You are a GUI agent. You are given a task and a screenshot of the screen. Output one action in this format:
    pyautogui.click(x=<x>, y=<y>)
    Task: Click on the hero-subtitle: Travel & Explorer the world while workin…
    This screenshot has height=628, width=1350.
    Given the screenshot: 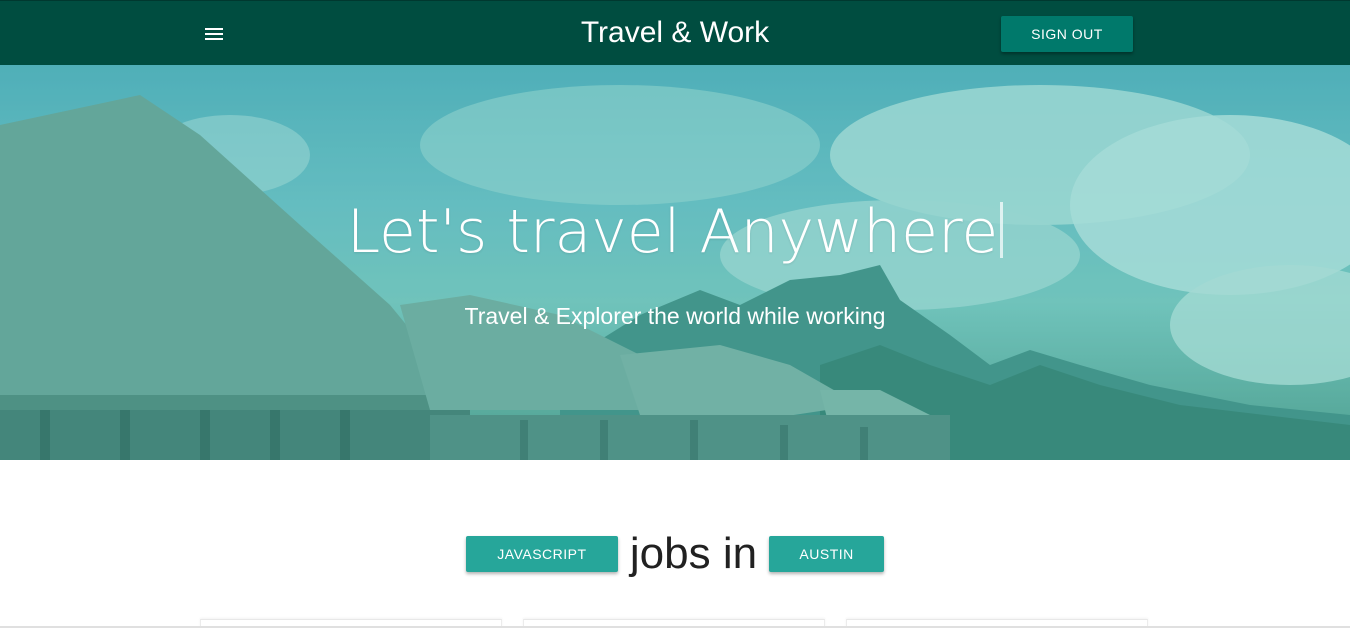 What is the action you would take?
    pyautogui.click(x=675, y=316)
    